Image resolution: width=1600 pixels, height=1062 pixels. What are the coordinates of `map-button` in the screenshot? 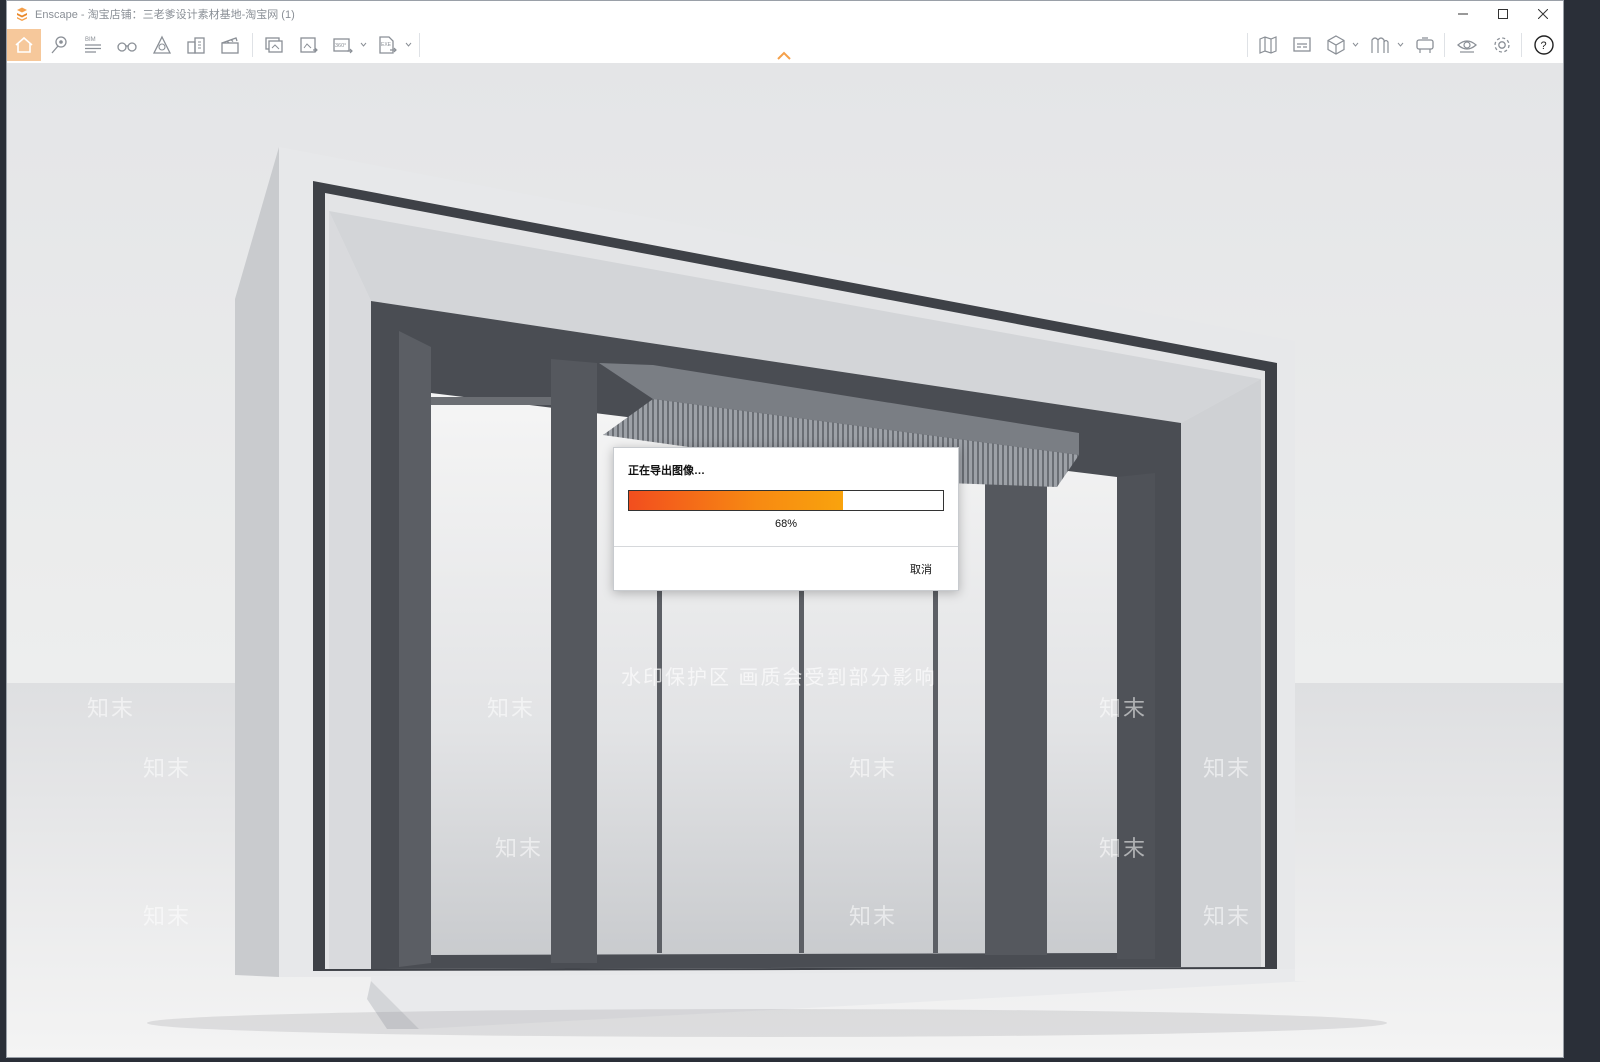 It's located at (1268, 45).